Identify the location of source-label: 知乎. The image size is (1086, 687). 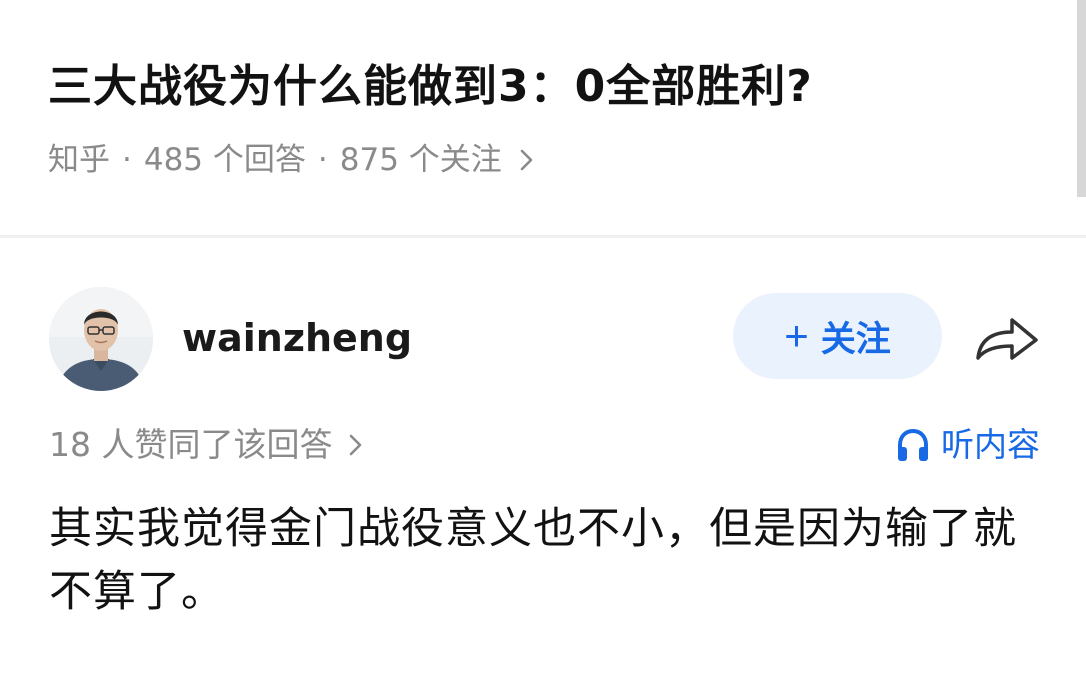
(79, 160).